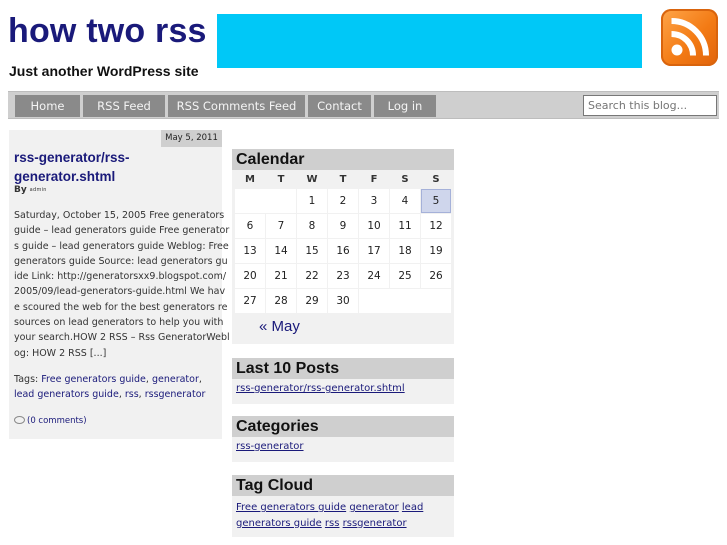  I want to click on calendar-day: 20, so click(250, 276).